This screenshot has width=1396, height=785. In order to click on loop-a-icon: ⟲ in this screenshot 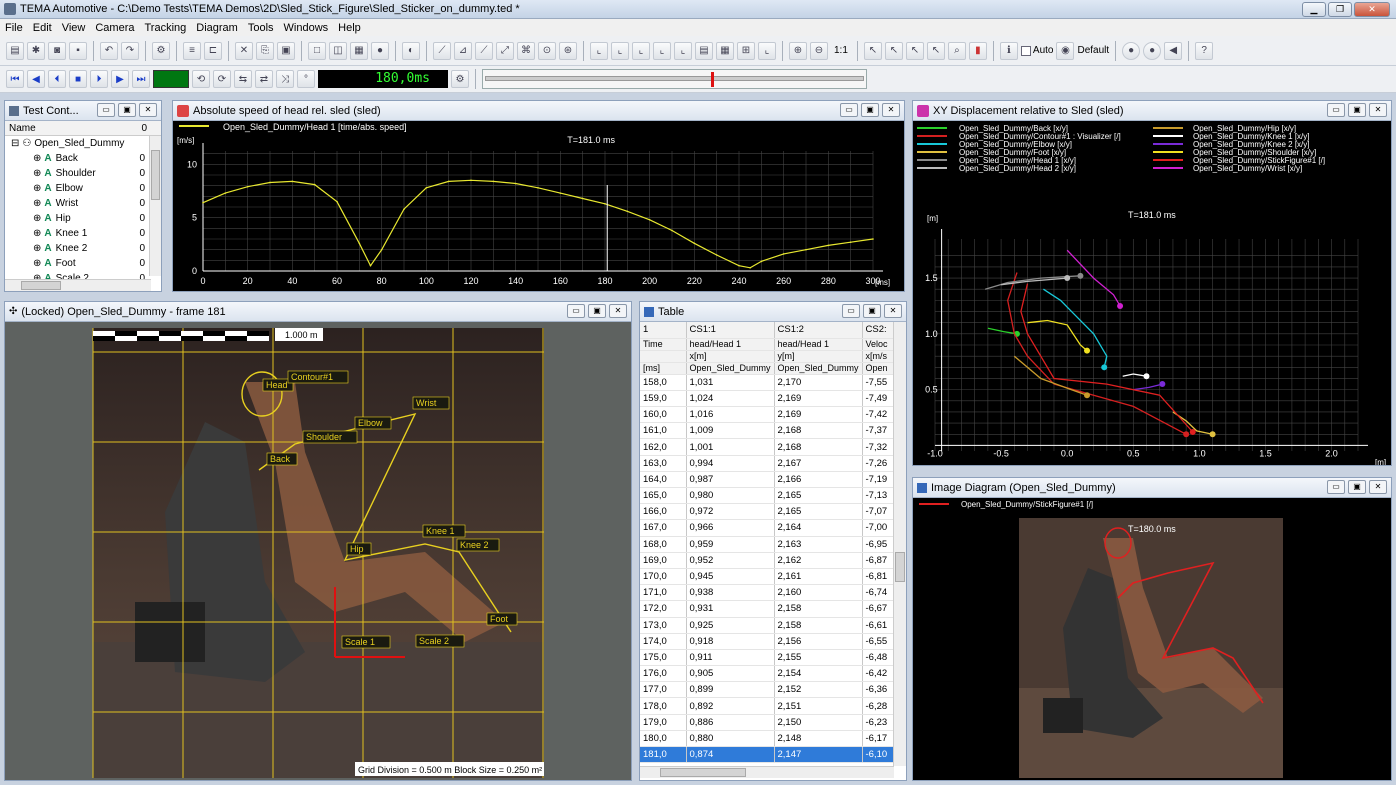, I will do `click(201, 79)`.